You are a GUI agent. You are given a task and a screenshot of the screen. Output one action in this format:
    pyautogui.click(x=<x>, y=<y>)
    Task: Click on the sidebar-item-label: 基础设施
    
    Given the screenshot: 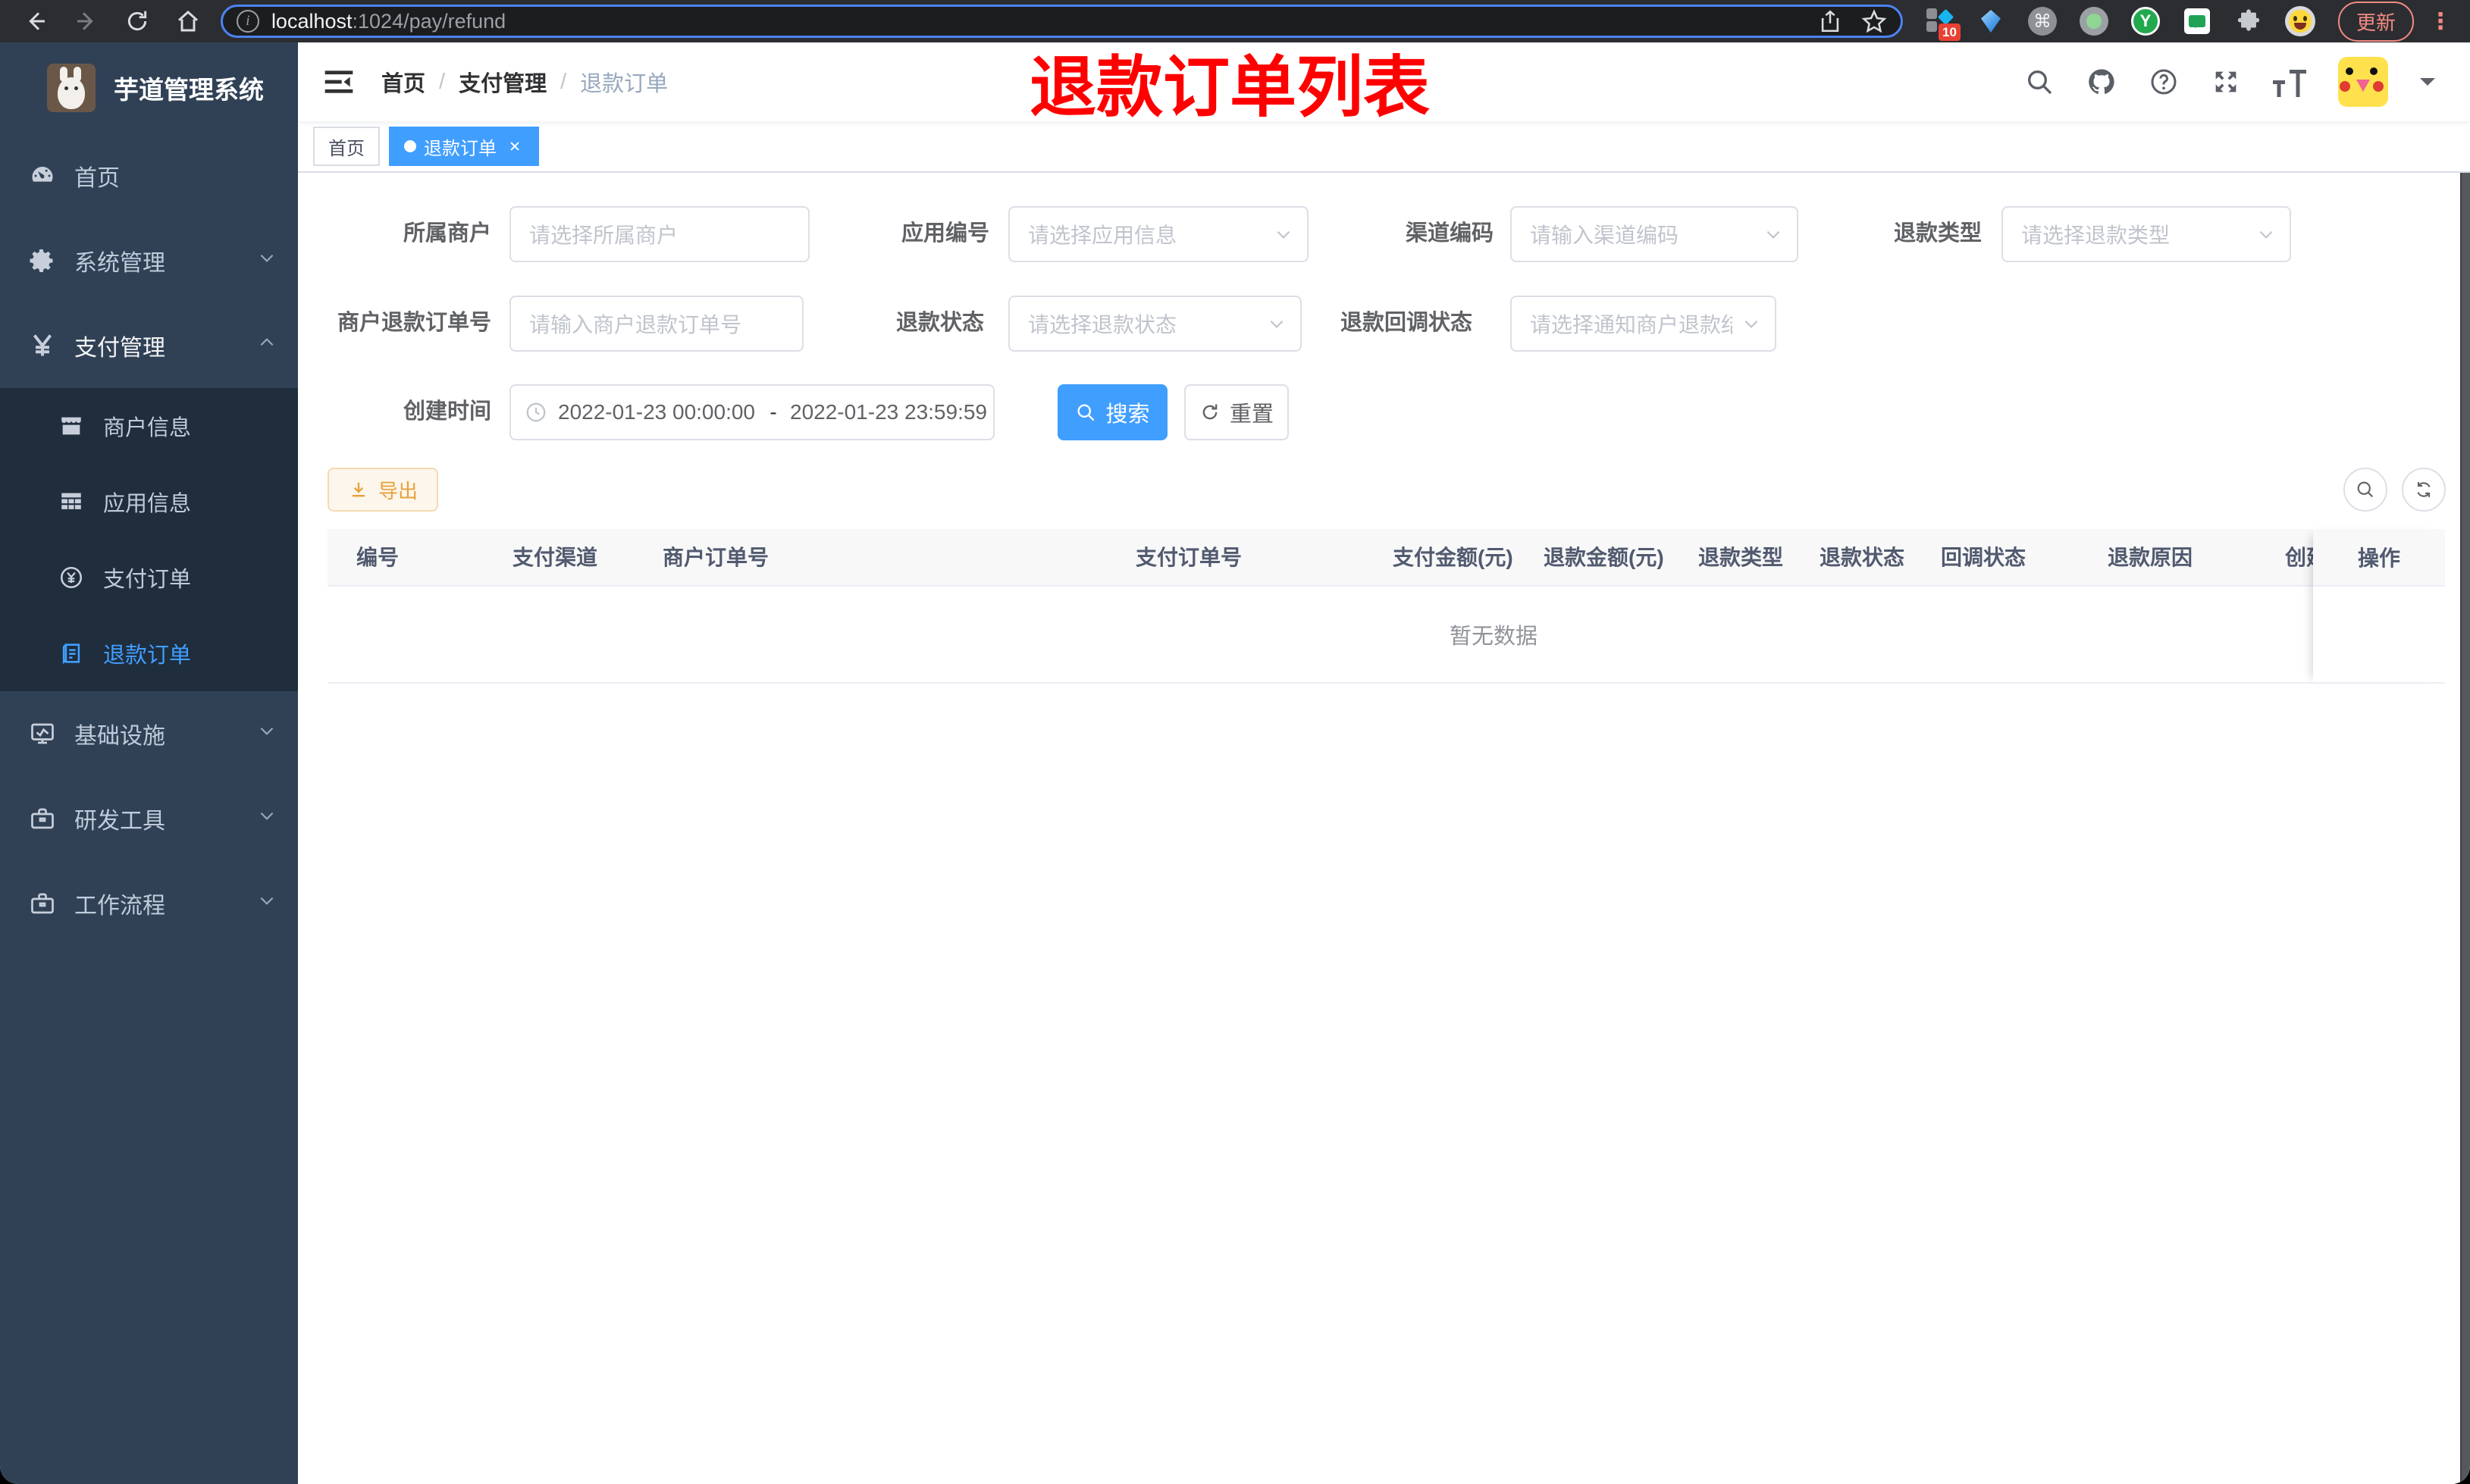 What is the action you would take?
    pyautogui.click(x=119, y=736)
    